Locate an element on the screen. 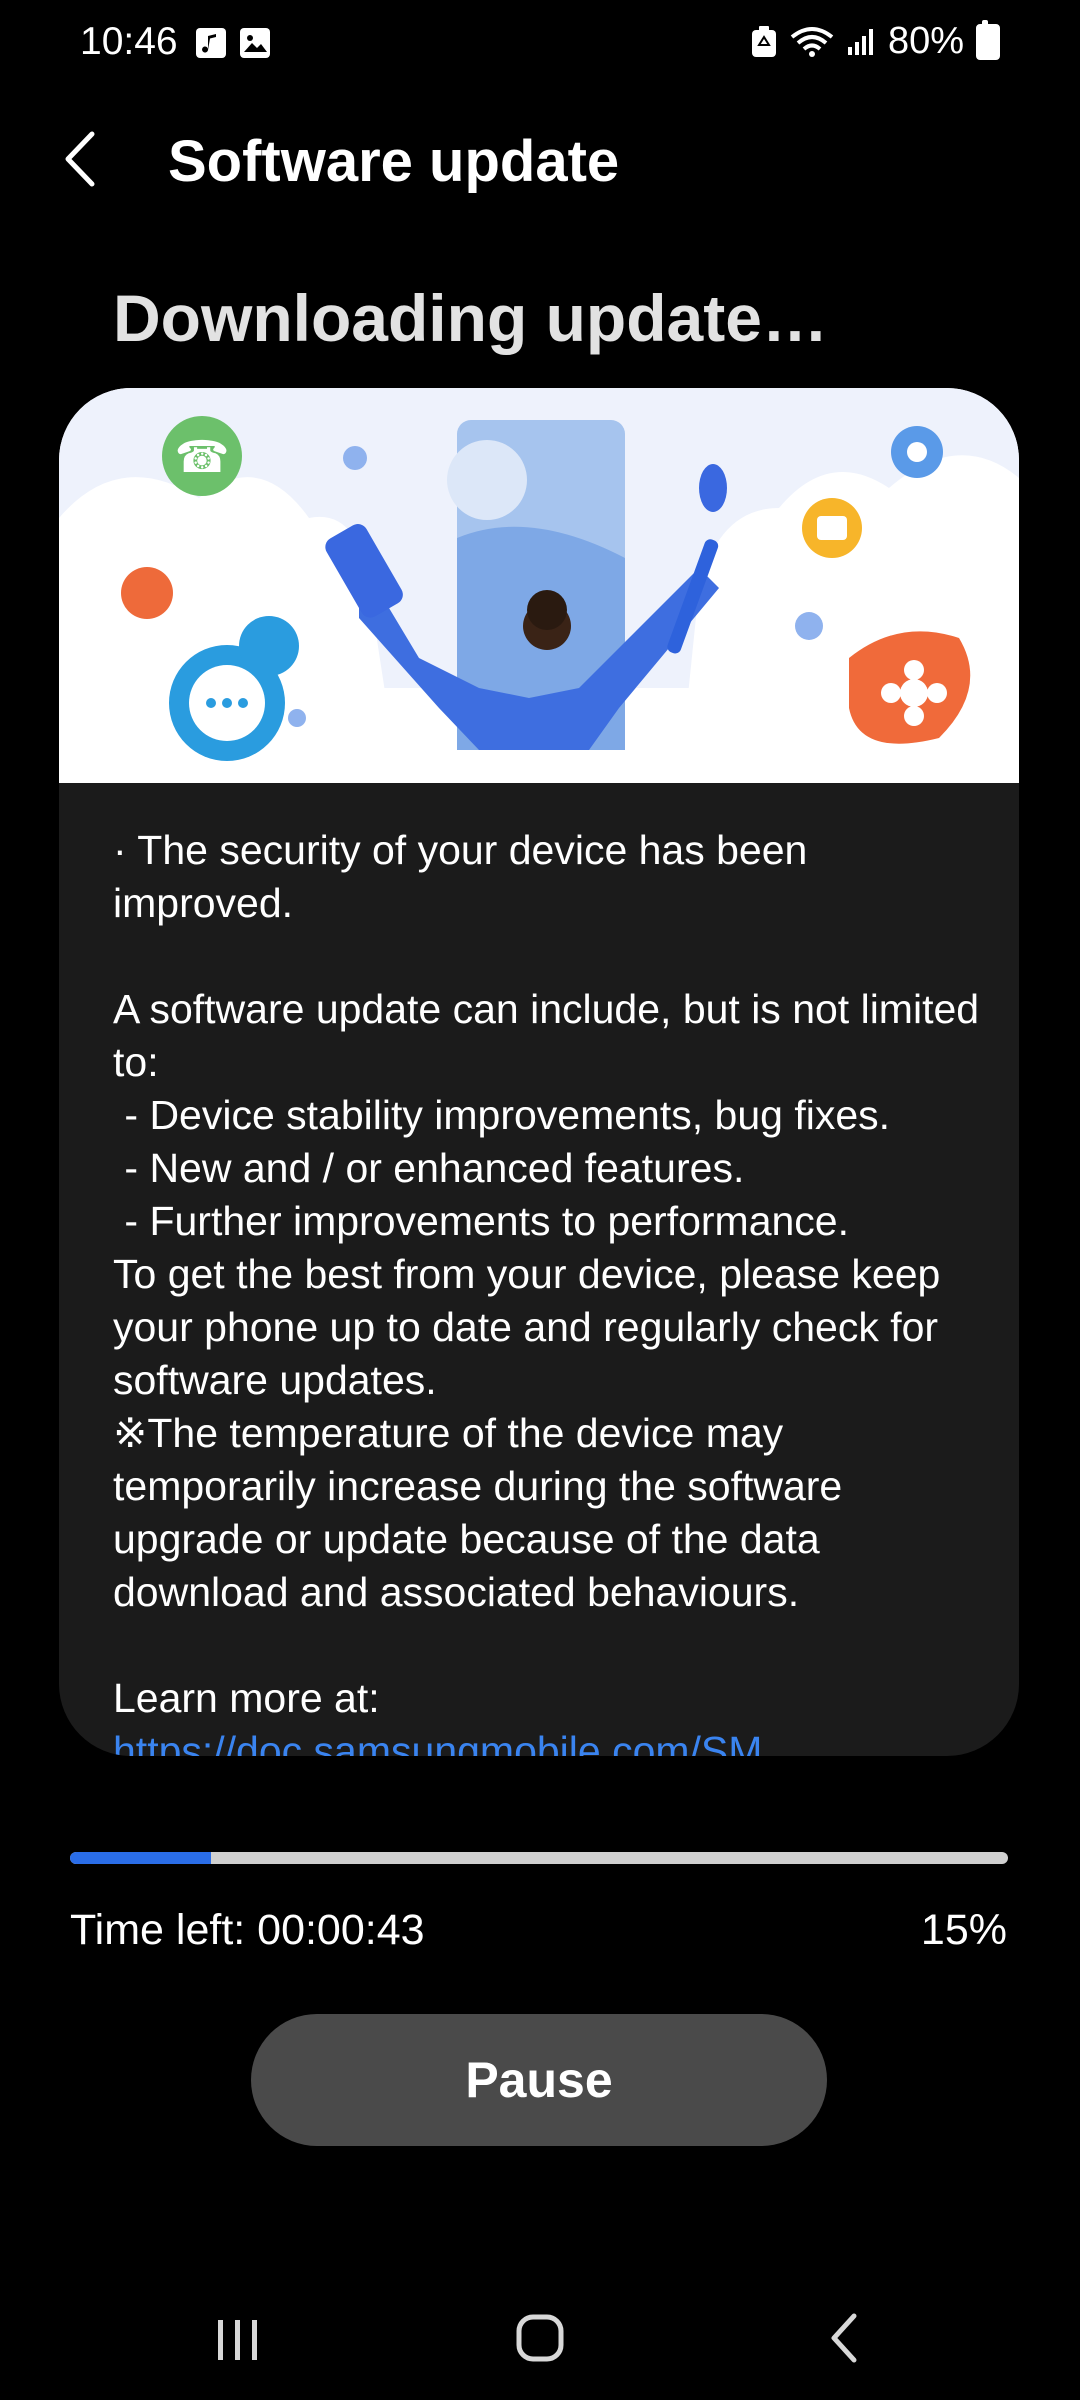 Image resolution: width=1080 pixels, height=2400 pixels. back-arrow-icon is located at coordinates (80, 159).